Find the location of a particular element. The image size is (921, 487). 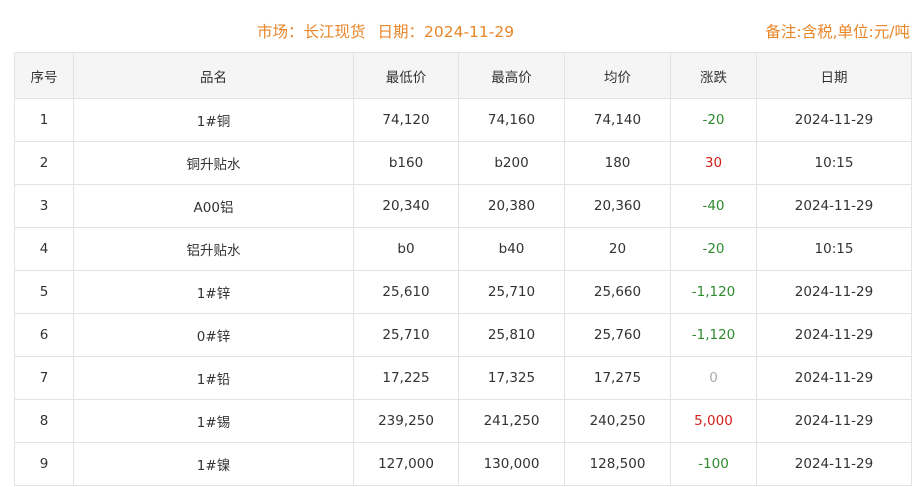

cell-name: 铝升贴水 is located at coordinates (213, 249).